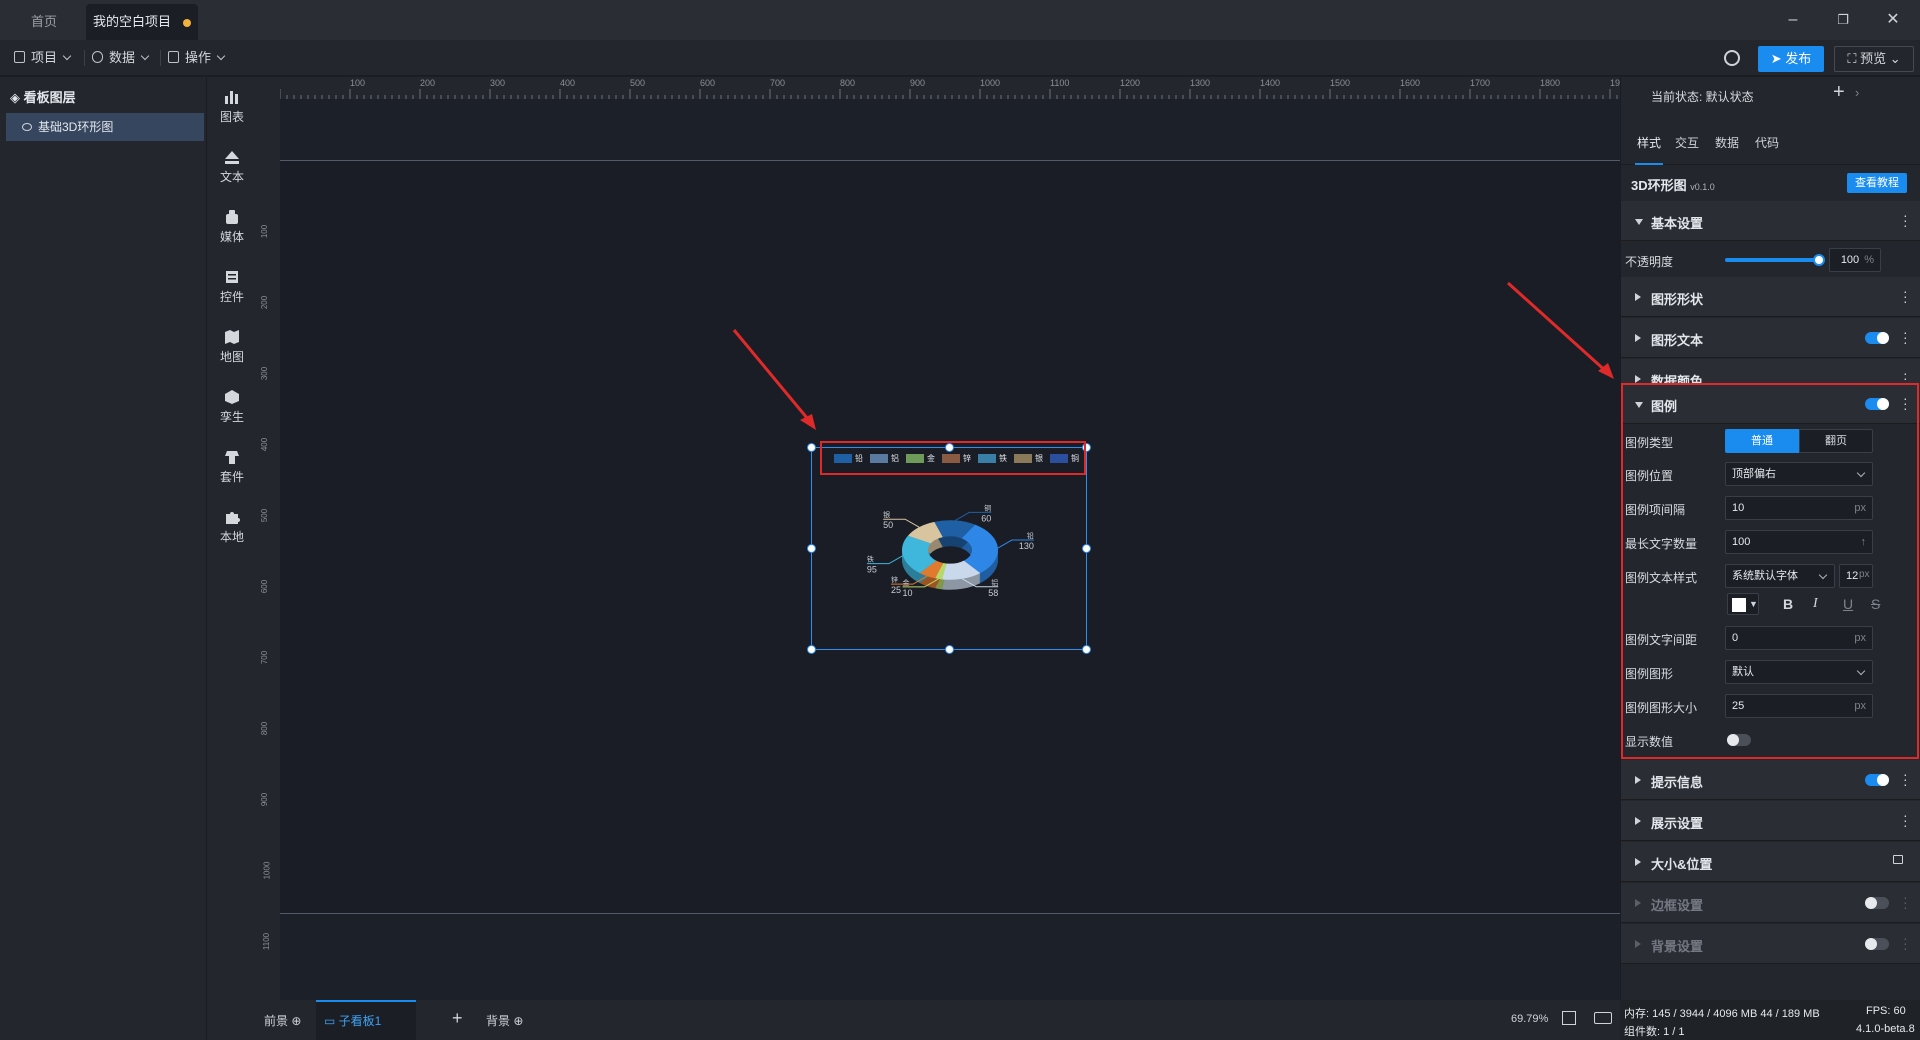 Image resolution: width=1920 pixels, height=1040 pixels. Describe the element at coordinates (232, 347) in the screenshot. I see `tool-map: 地图` at that location.